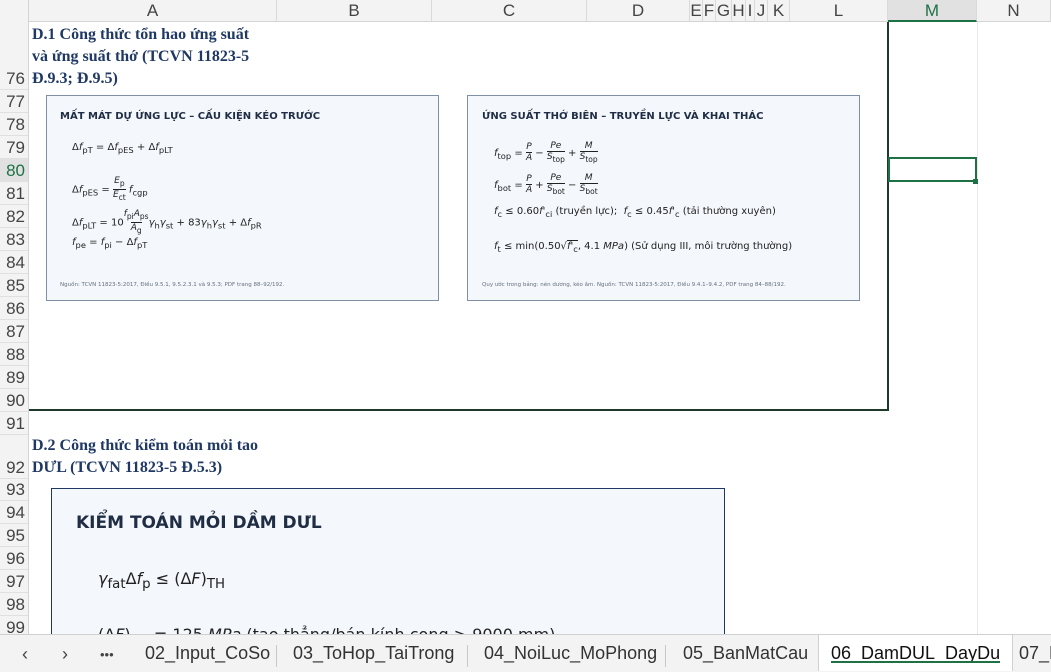 The height and width of the screenshot is (672, 1051). What do you see at coordinates (888, 216) in the screenshot?
I see `section-border-right` at bounding box center [888, 216].